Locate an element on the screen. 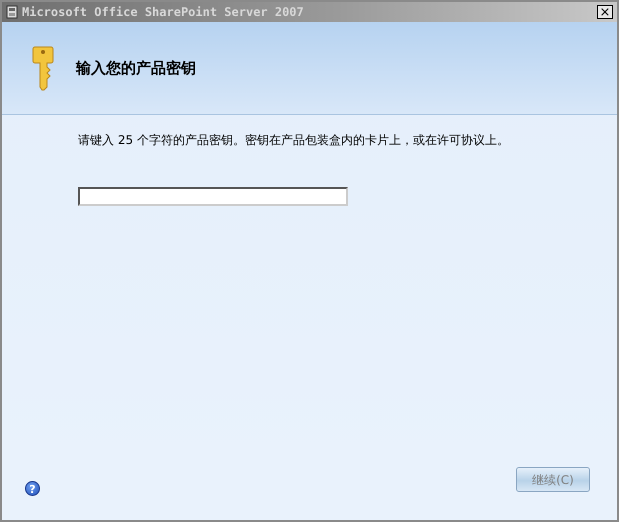  instruction-text: 请键入 25 个字符的产品密钥。密钥在产品包装盒内的卡片上，或在许可协议上。 is located at coordinates (294, 140).